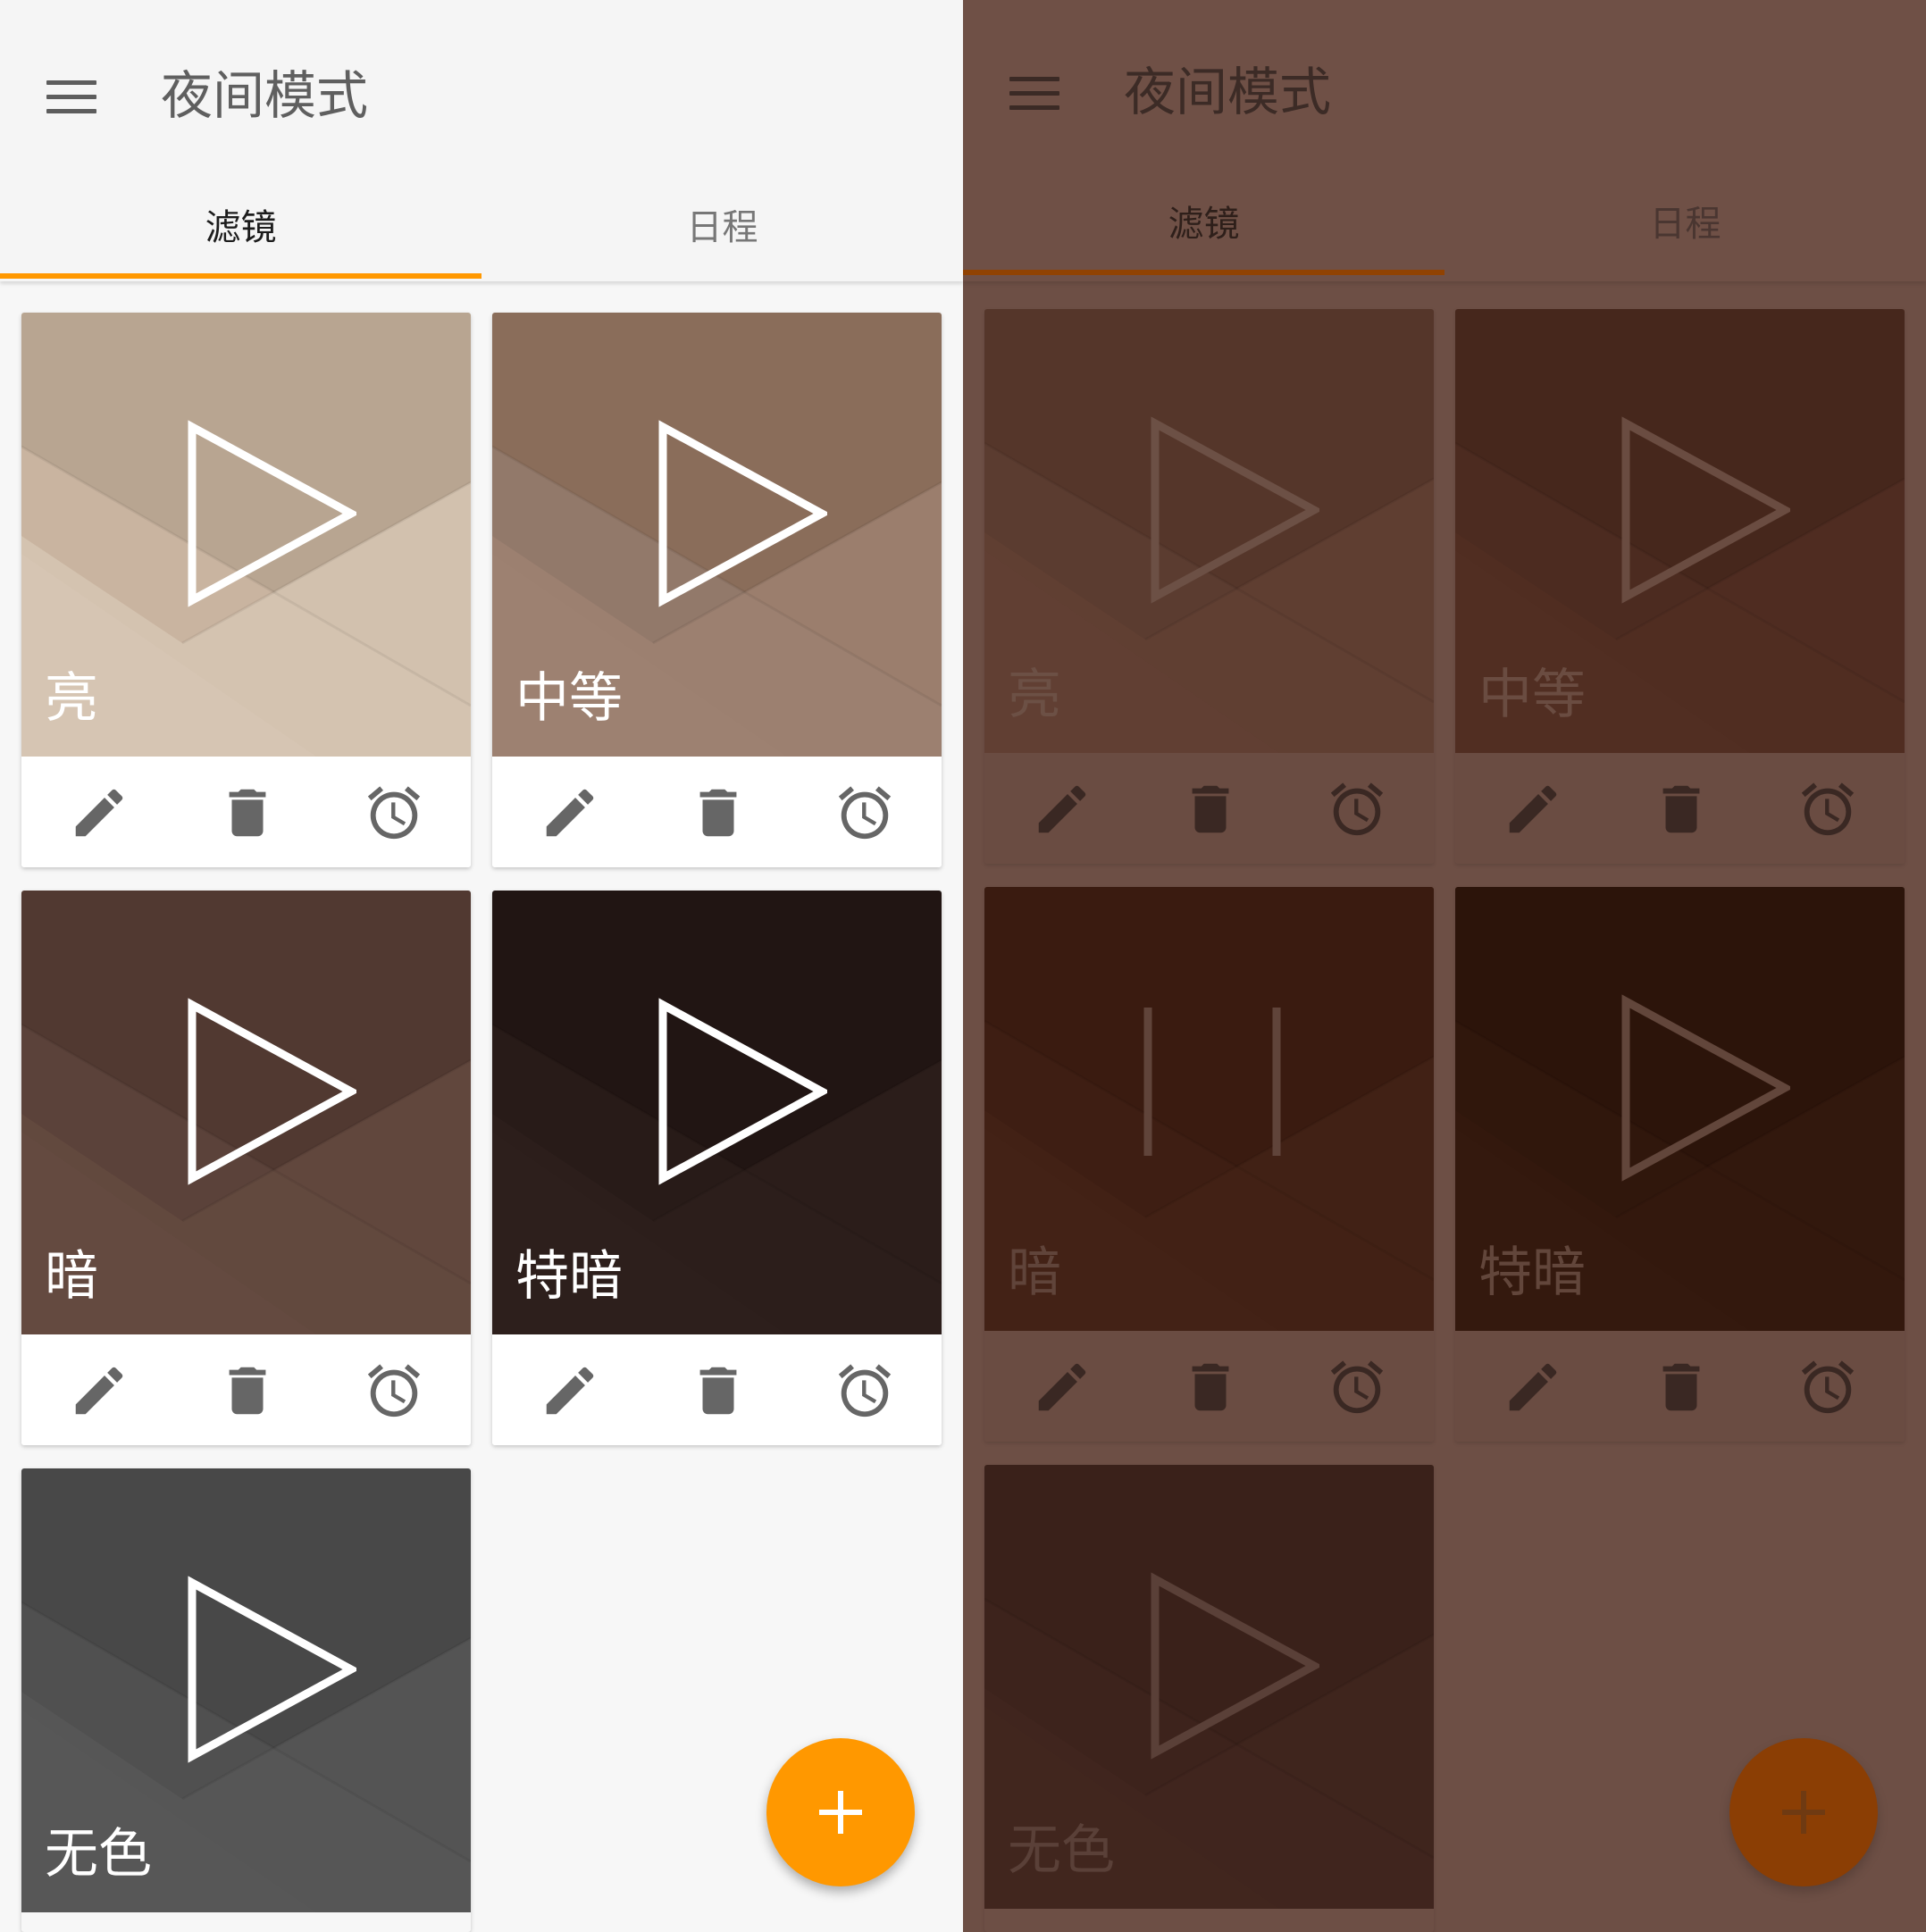 This screenshot has height=1932, width=1926. What do you see at coordinates (241, 276) in the screenshot?
I see `tab-indicator` at bounding box center [241, 276].